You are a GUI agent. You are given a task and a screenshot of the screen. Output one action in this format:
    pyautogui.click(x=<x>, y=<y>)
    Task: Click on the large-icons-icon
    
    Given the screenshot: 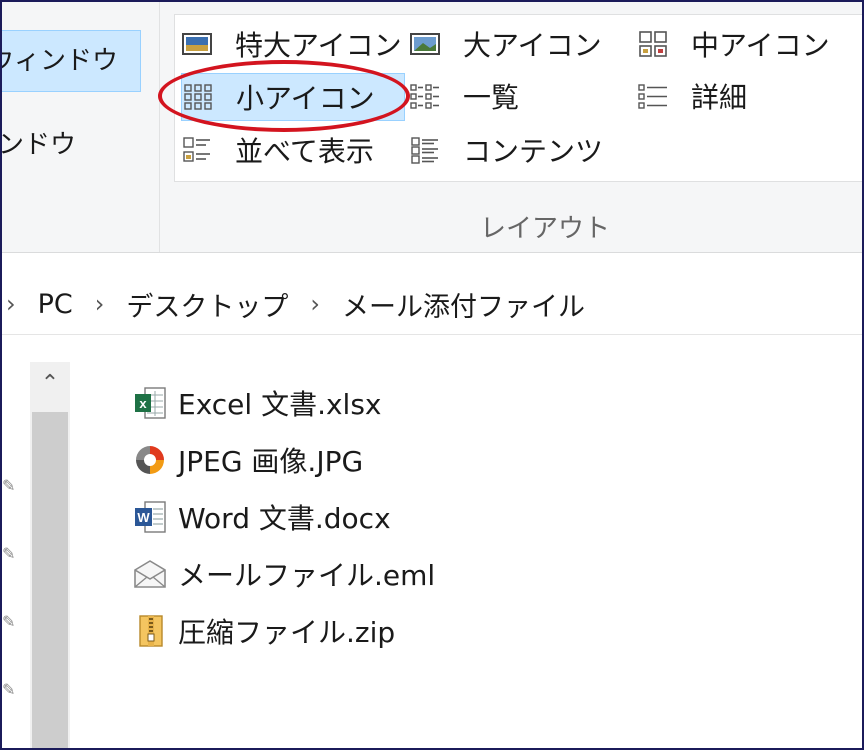 What is the action you would take?
    pyautogui.click(x=425, y=44)
    